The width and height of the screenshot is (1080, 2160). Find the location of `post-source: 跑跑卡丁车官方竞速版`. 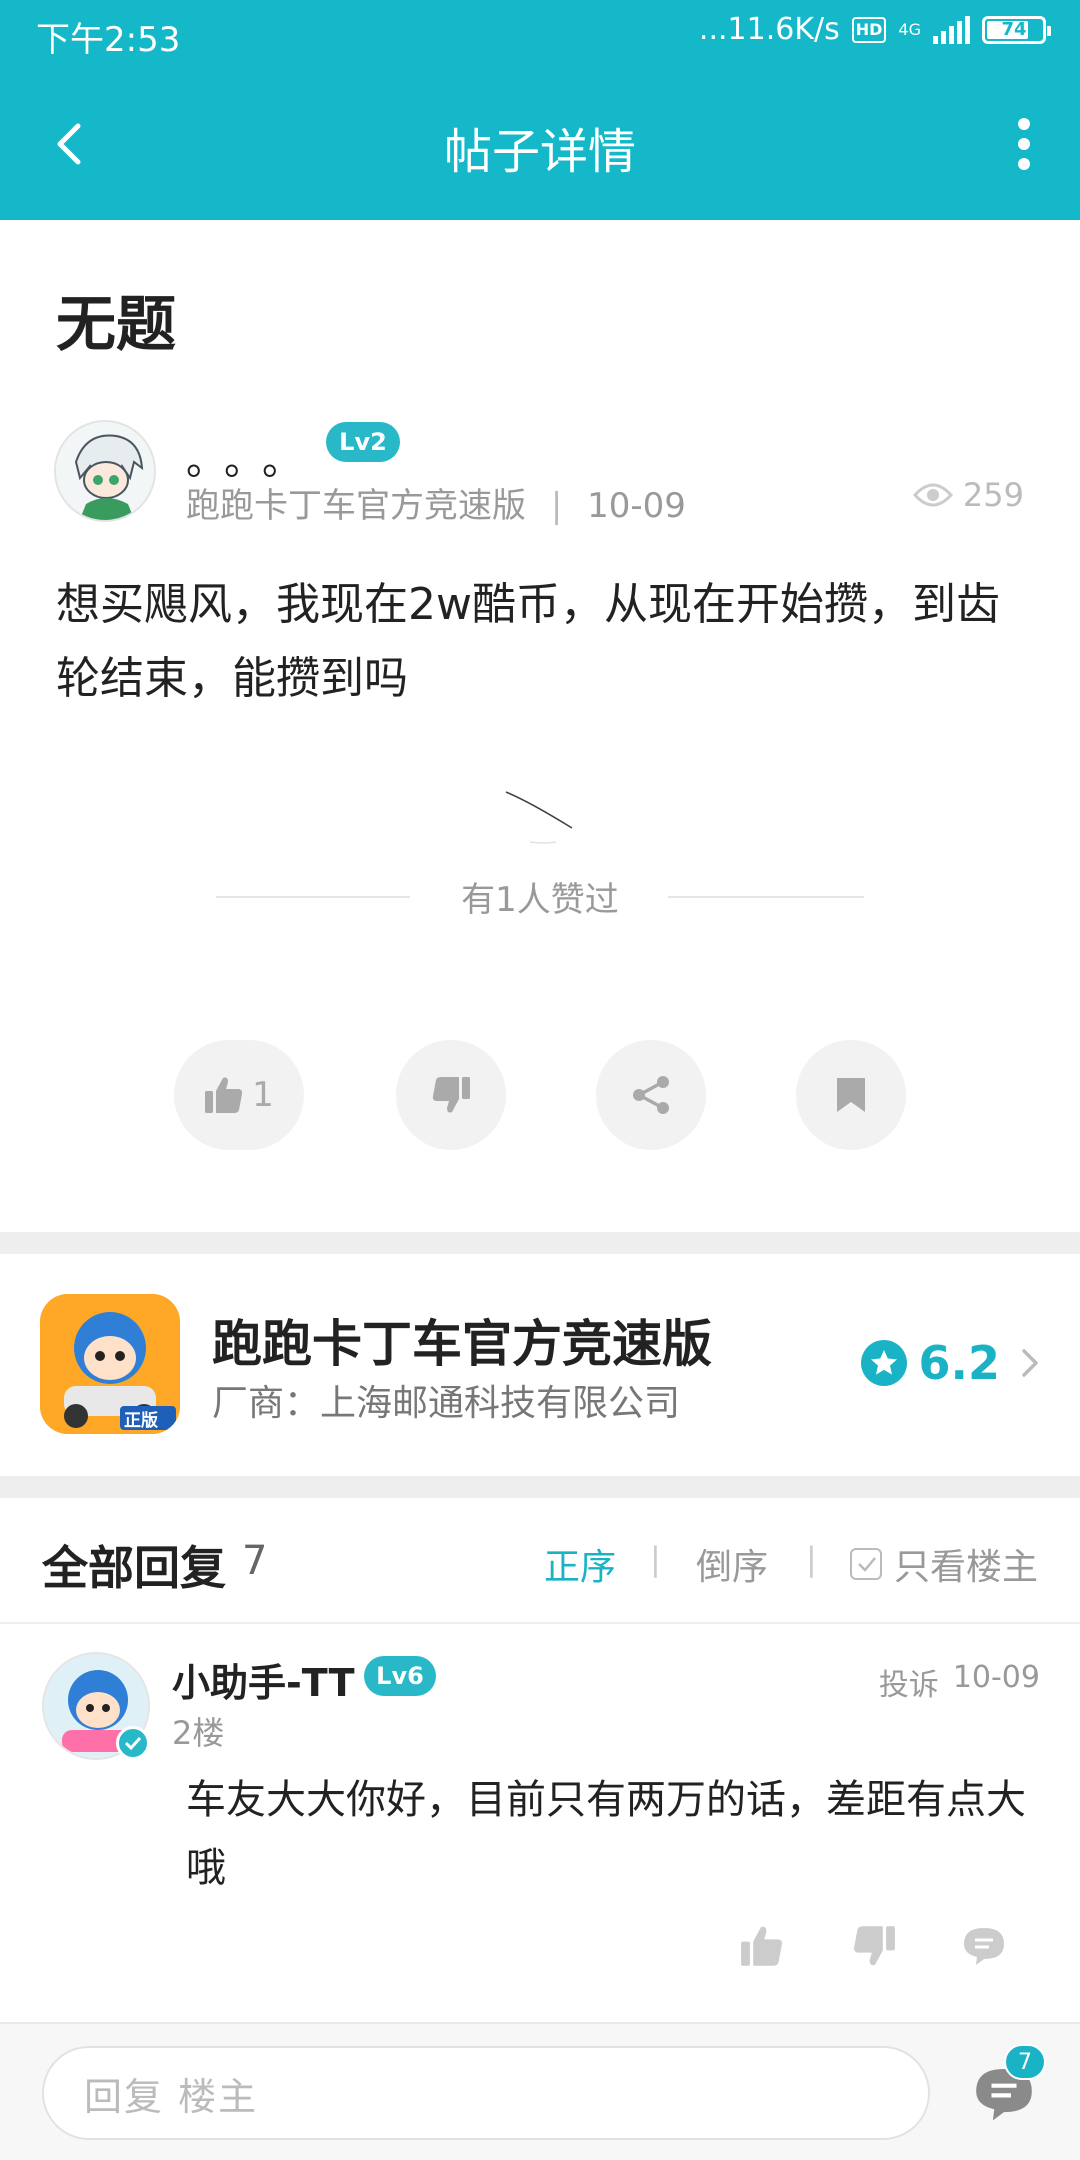

post-source: 跑跑卡丁车官方竞速版 is located at coordinates (356, 506).